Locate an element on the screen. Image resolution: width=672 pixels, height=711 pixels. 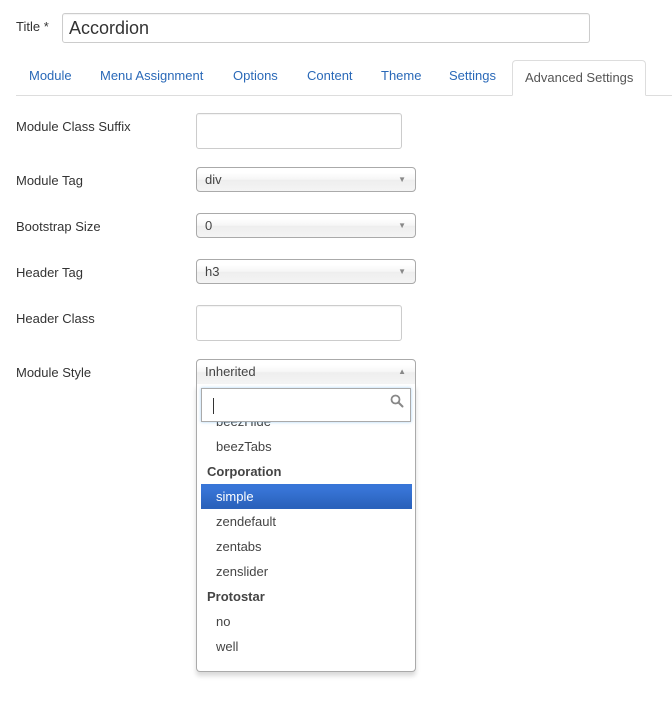
tab-menu-assignment: Menu Assignment is located at coordinates (151, 77).